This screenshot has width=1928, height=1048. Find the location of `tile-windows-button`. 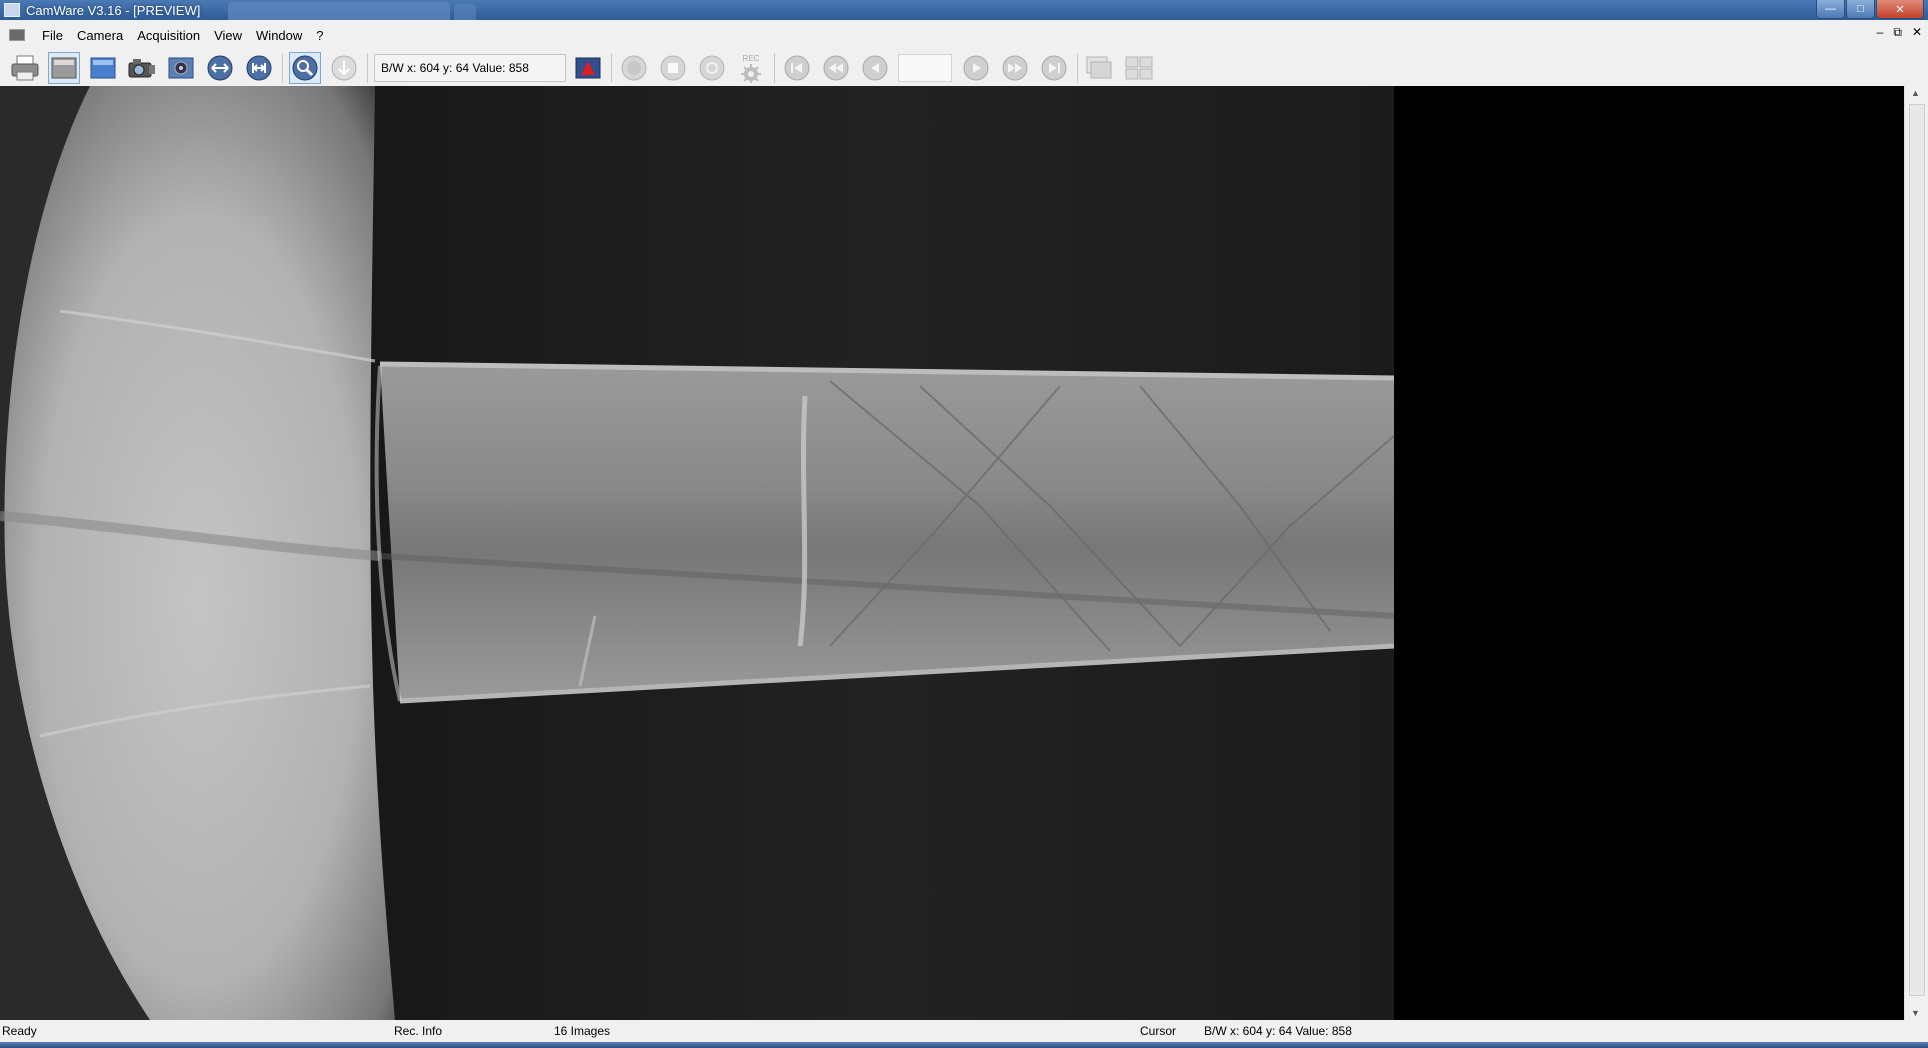

tile-windows-button is located at coordinates (1139, 68).